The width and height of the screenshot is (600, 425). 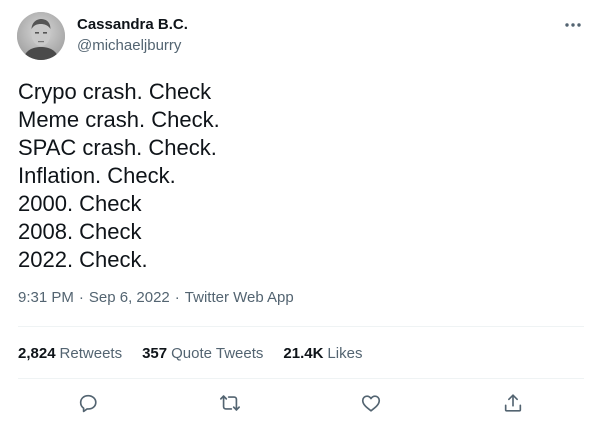 What do you see at coordinates (300, 403) in the screenshot?
I see `action-bar` at bounding box center [300, 403].